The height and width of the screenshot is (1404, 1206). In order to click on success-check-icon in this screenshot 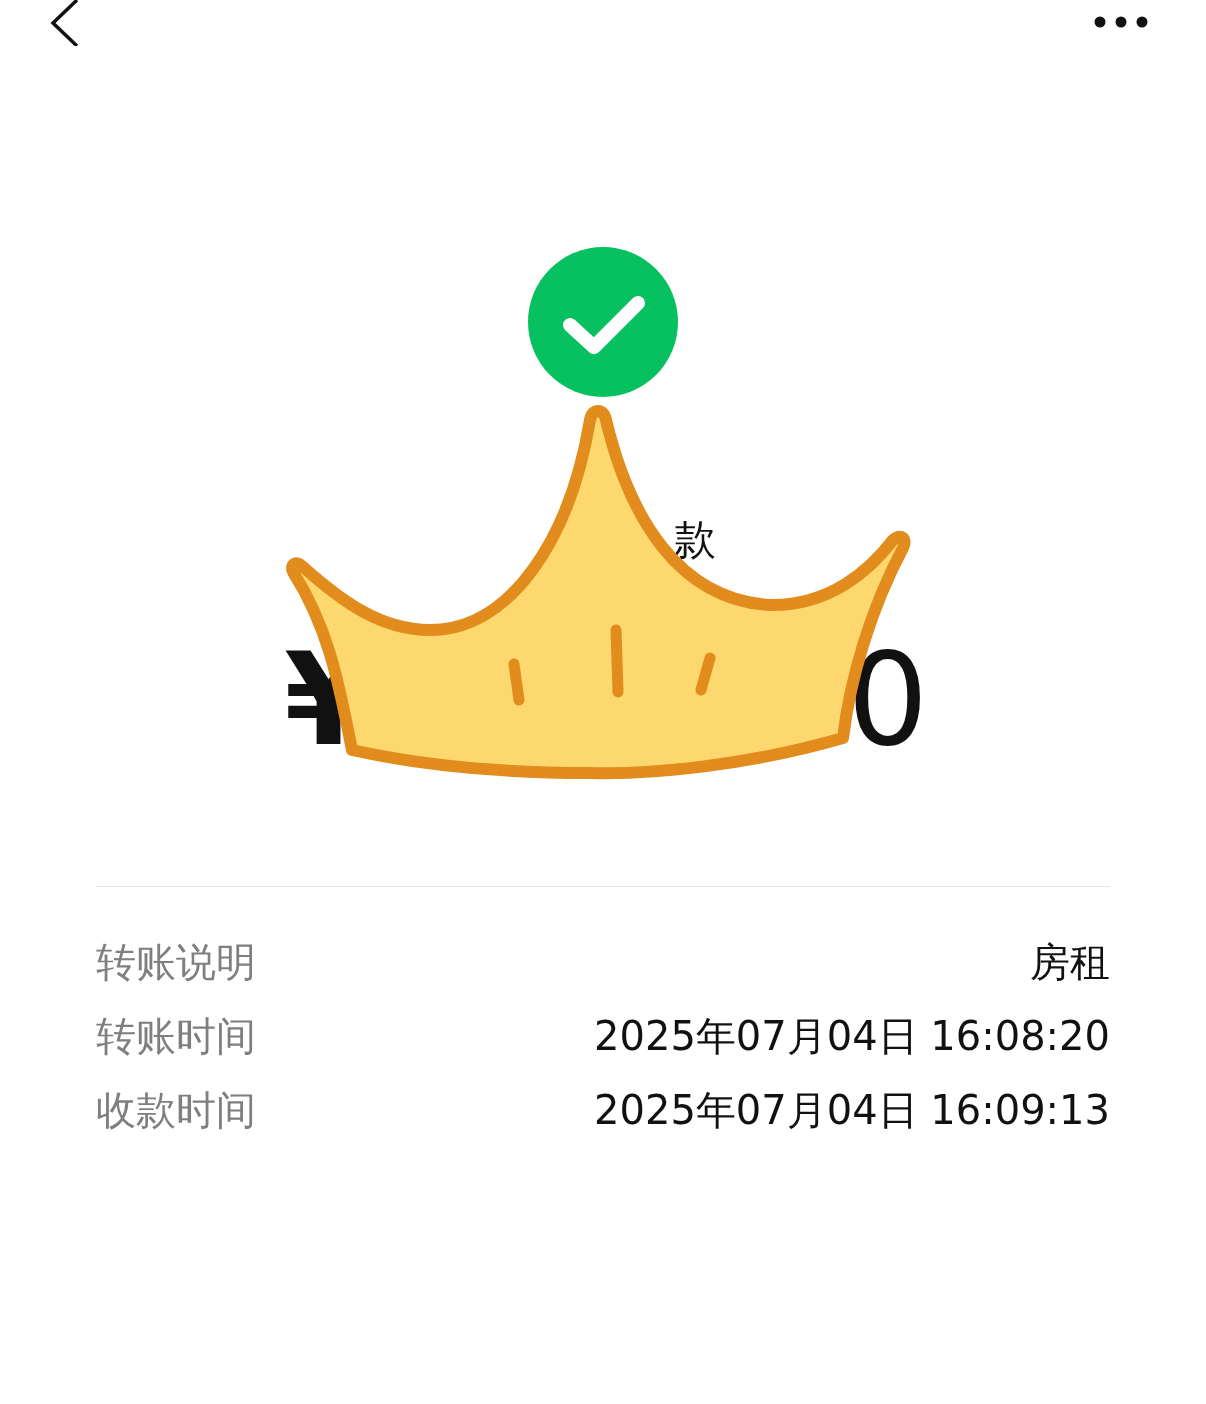, I will do `click(603, 322)`.